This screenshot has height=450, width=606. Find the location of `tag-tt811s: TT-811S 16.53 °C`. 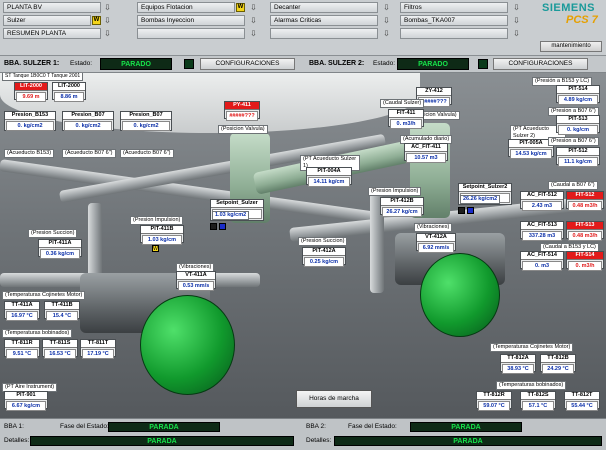

tag-tt811s: TT-811S 16.53 °C is located at coordinates (60, 349).